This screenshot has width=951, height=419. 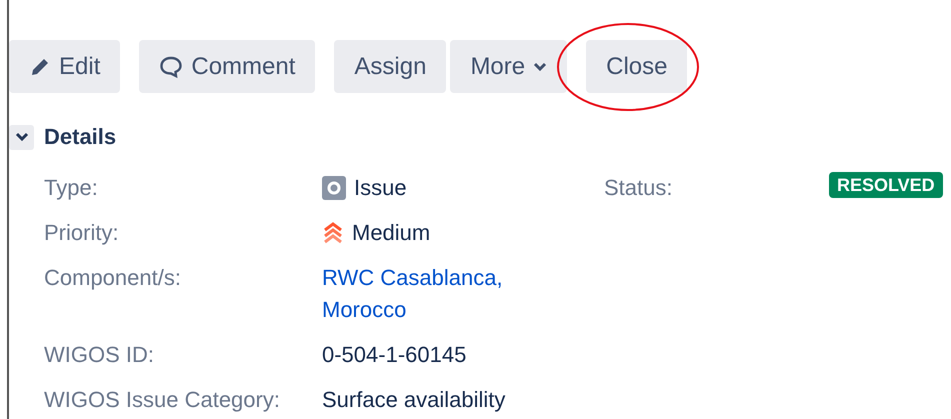 What do you see at coordinates (637, 66) in the screenshot?
I see `toolbar-button: Close` at bounding box center [637, 66].